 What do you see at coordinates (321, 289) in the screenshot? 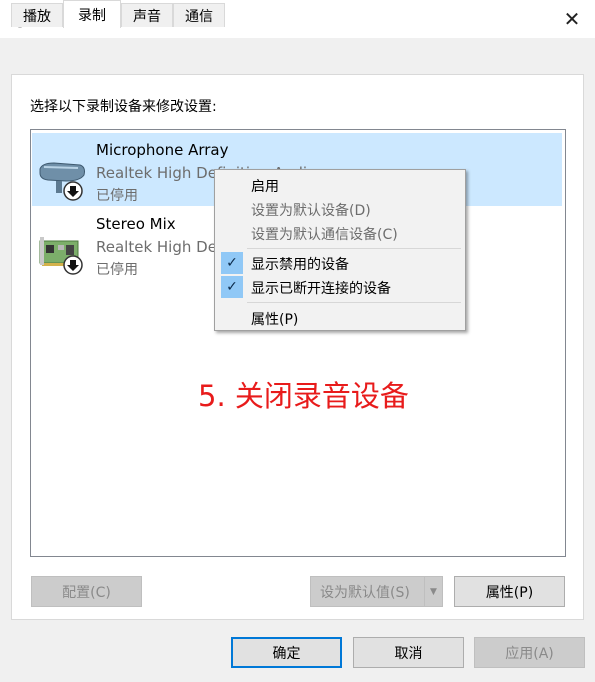
I see `menu-item-label: 显示已断开连接的设备` at bounding box center [321, 289].